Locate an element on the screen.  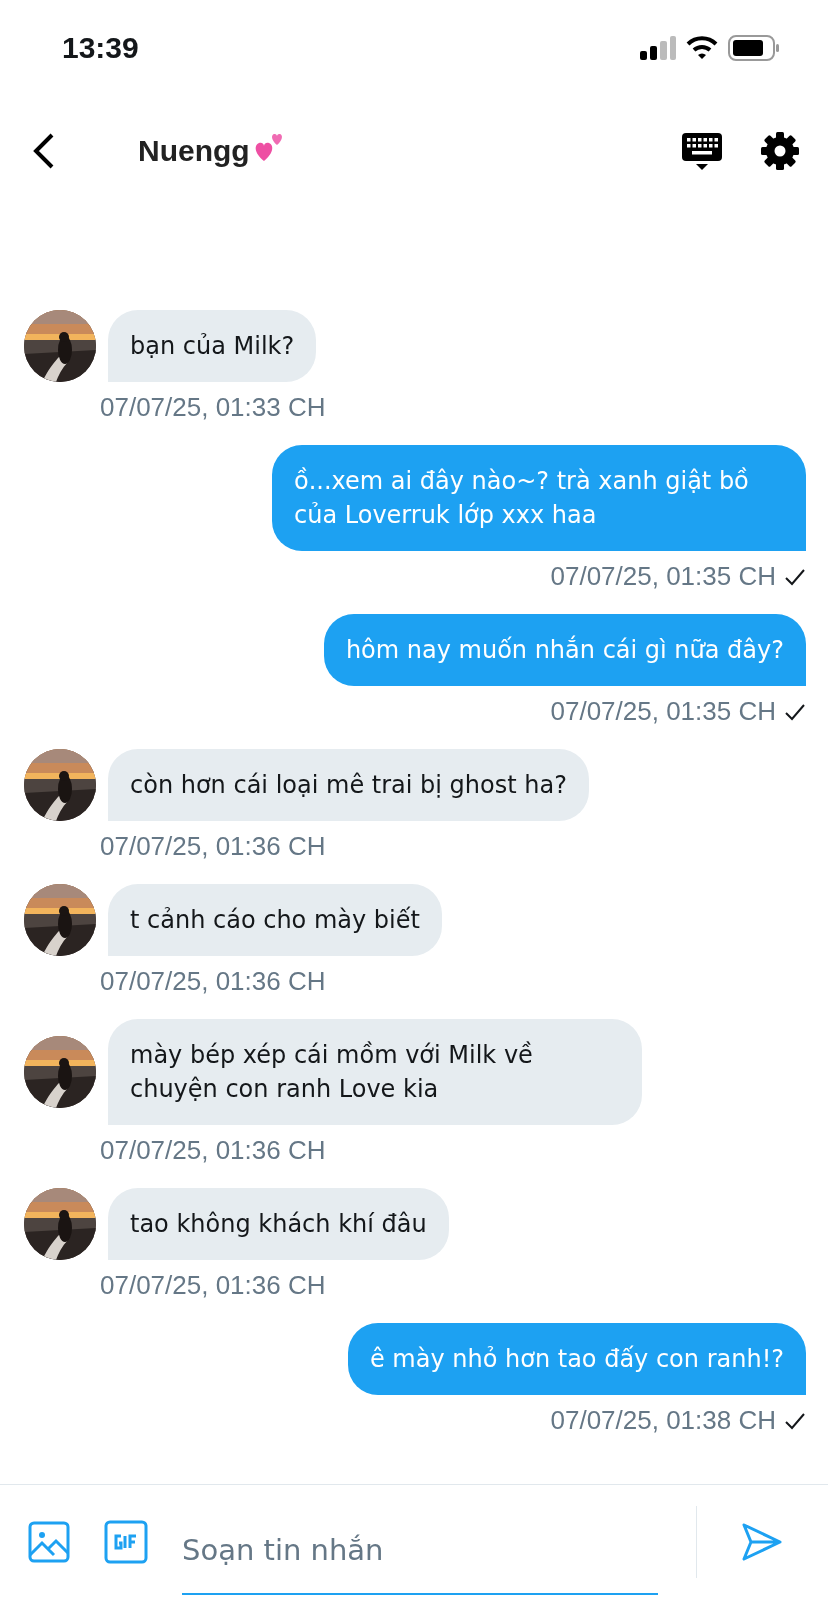
message-input: Soạn tin nhắn is located at coordinates (420, 1550).